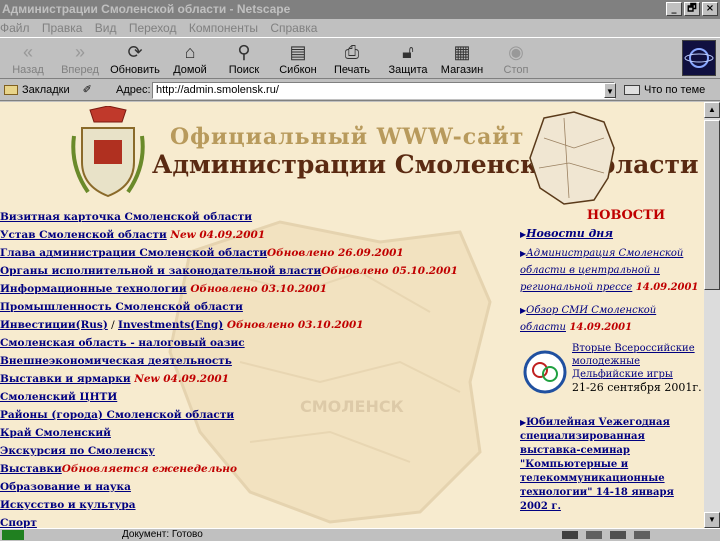 This screenshot has height=541, width=720. I want to click on guide-icon: ▤, so click(298, 52).